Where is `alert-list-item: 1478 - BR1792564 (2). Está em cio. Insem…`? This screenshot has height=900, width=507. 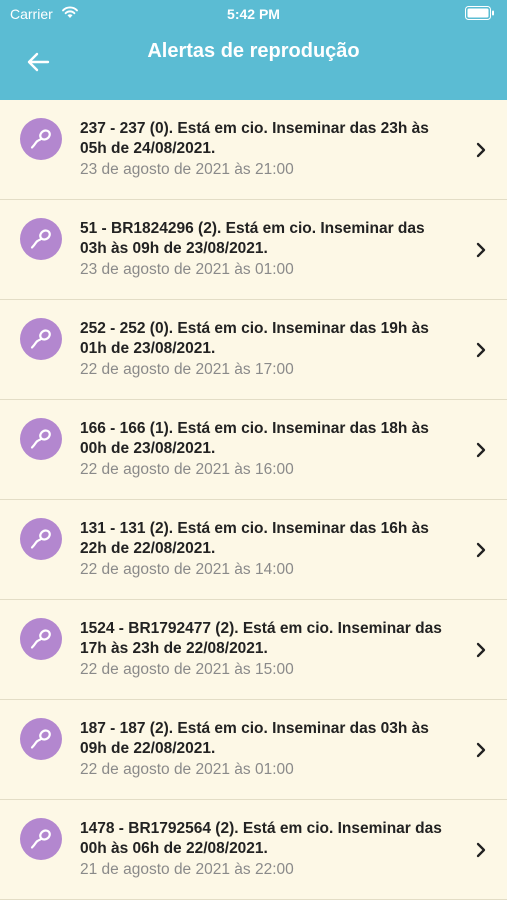
alert-list-item: 1478 - BR1792564 (2). Está em cio. Insem… is located at coordinates (253, 850).